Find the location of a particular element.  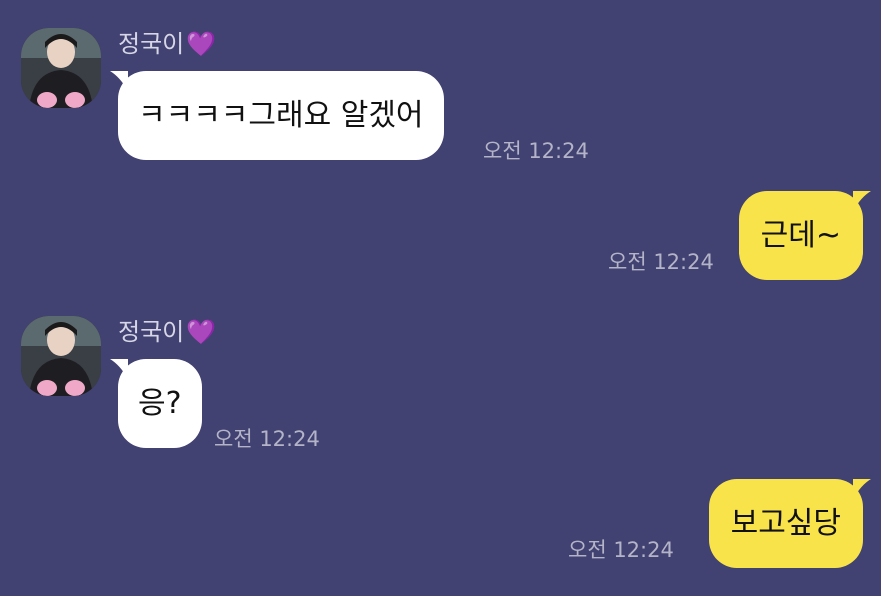

message-bubble-outgoing: 보고싶당 is located at coordinates (789, 523).